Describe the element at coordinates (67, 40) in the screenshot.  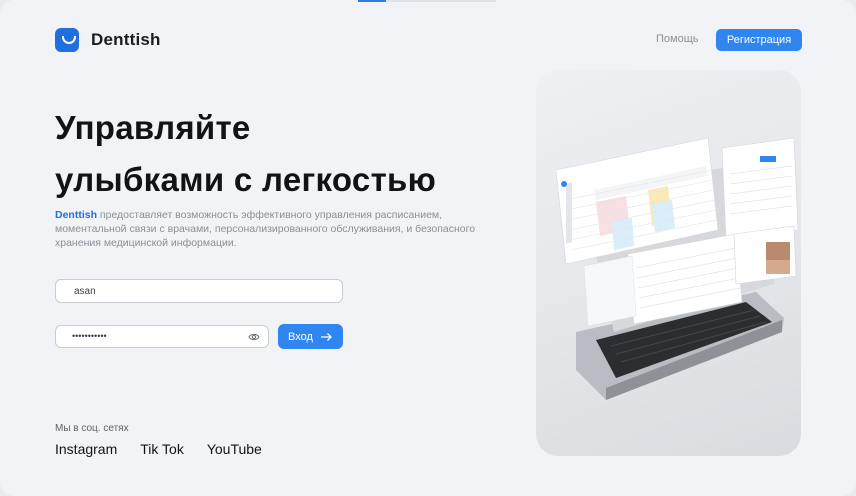
I see `logo-icon` at that location.